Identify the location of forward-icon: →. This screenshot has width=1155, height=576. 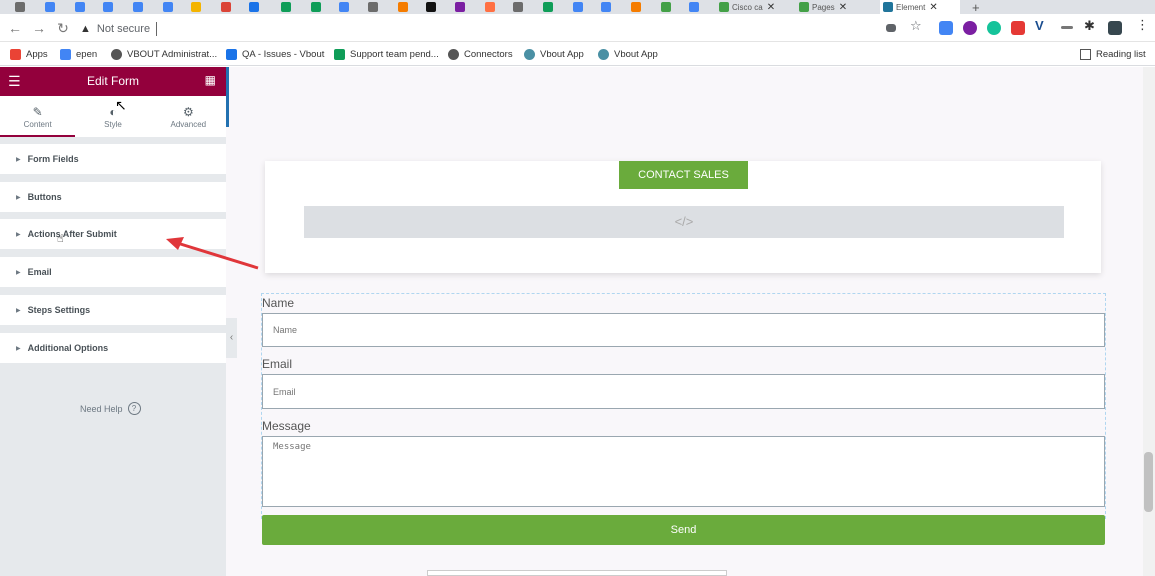
(39, 28).